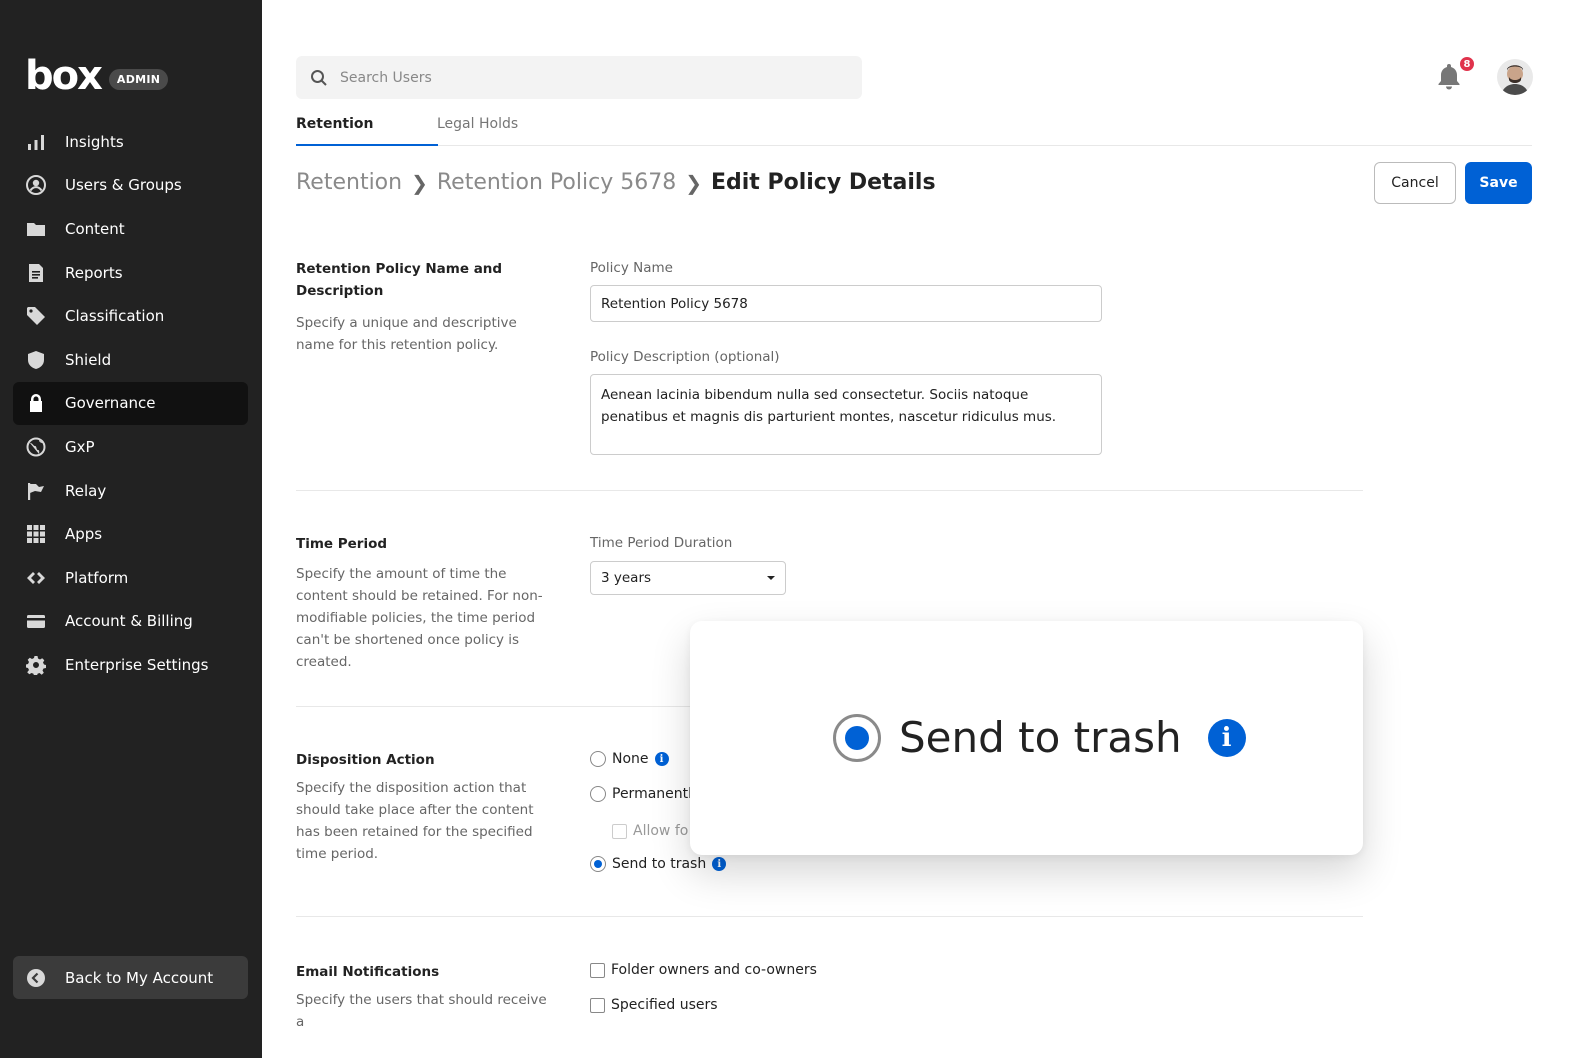 The width and height of the screenshot is (1586, 1058). What do you see at coordinates (556, 182) in the screenshot?
I see `breadcrumb-policy: Retention Policy 5678` at bounding box center [556, 182].